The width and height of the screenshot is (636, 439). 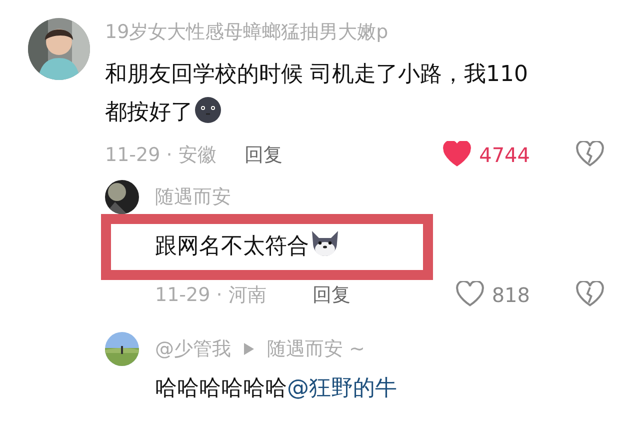 What do you see at coordinates (208, 109) in the screenshot?
I see `face-emoji-icon` at bounding box center [208, 109].